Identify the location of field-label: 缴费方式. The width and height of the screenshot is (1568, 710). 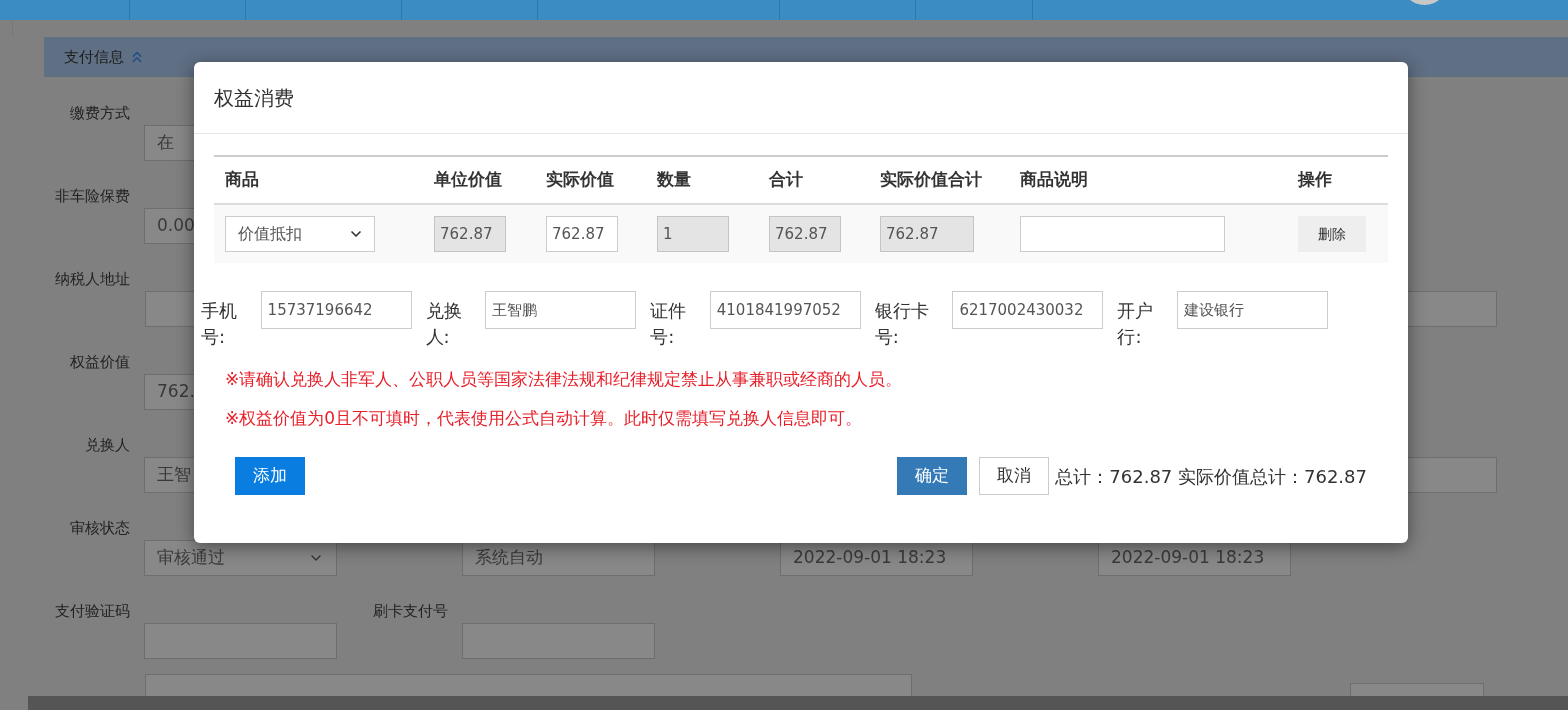
(100, 113).